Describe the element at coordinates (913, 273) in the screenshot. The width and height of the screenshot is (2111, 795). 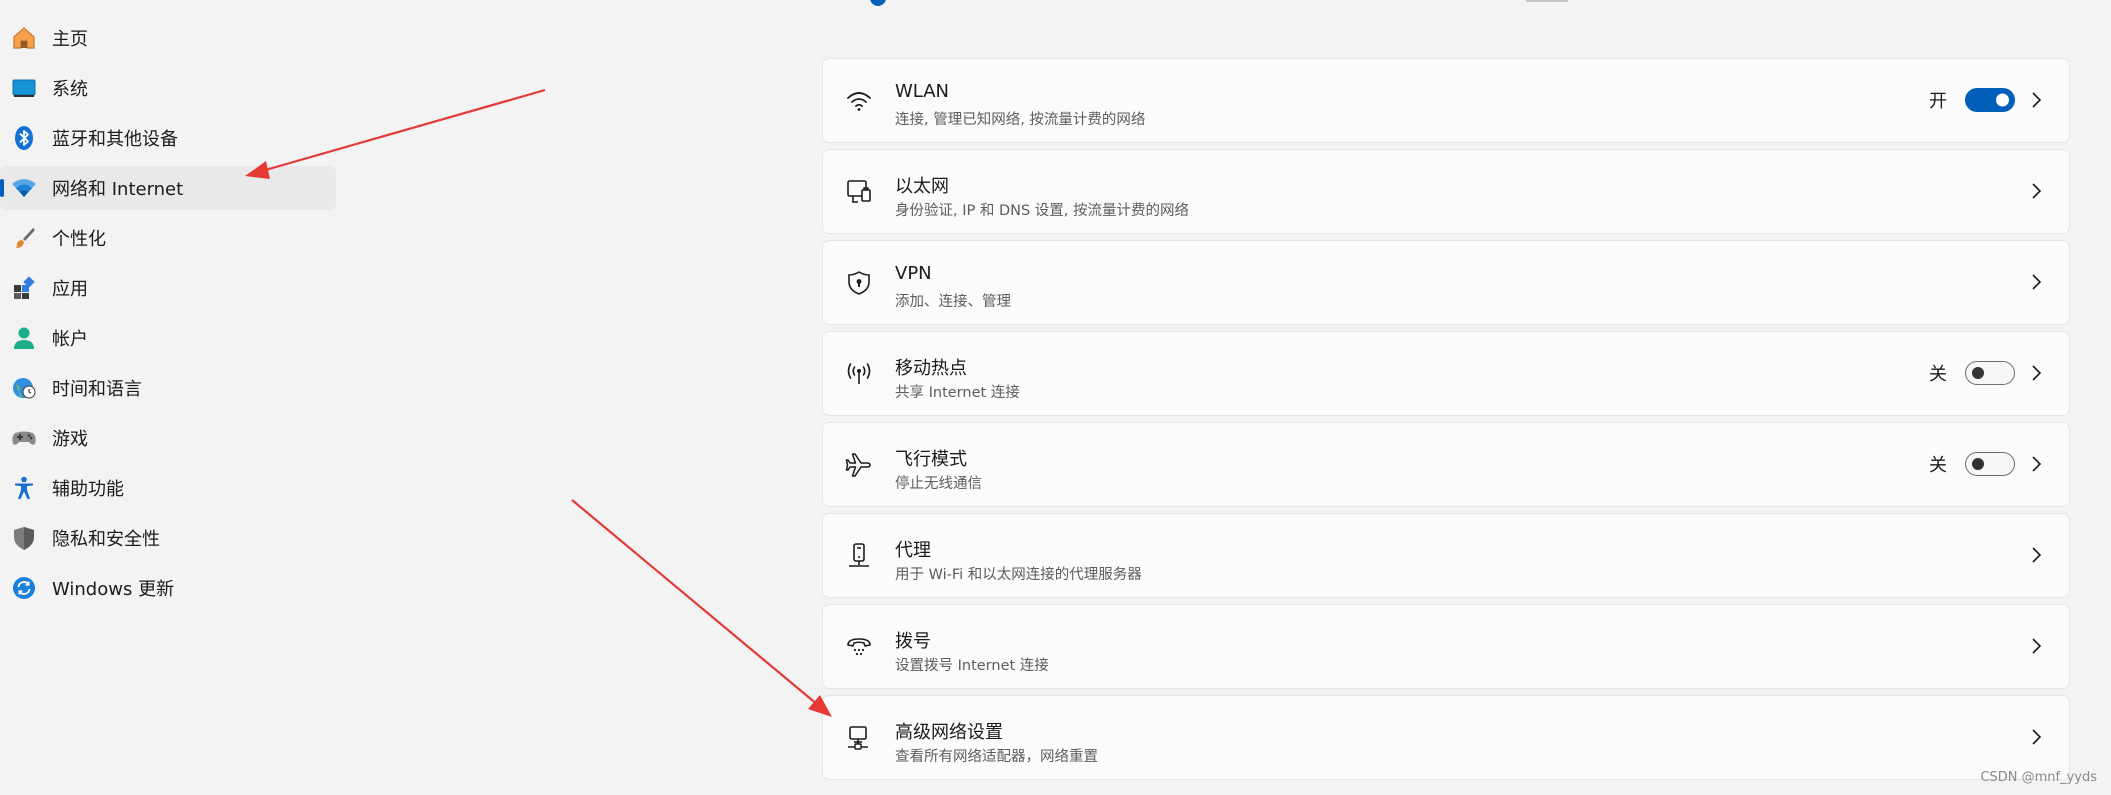
I see `card-title: VPN` at that location.